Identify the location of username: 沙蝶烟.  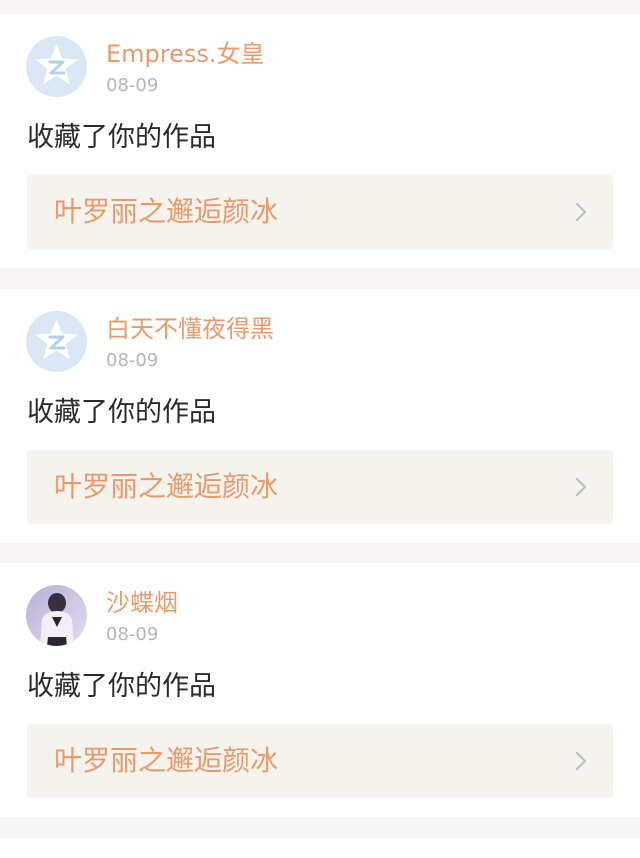
(142, 603).